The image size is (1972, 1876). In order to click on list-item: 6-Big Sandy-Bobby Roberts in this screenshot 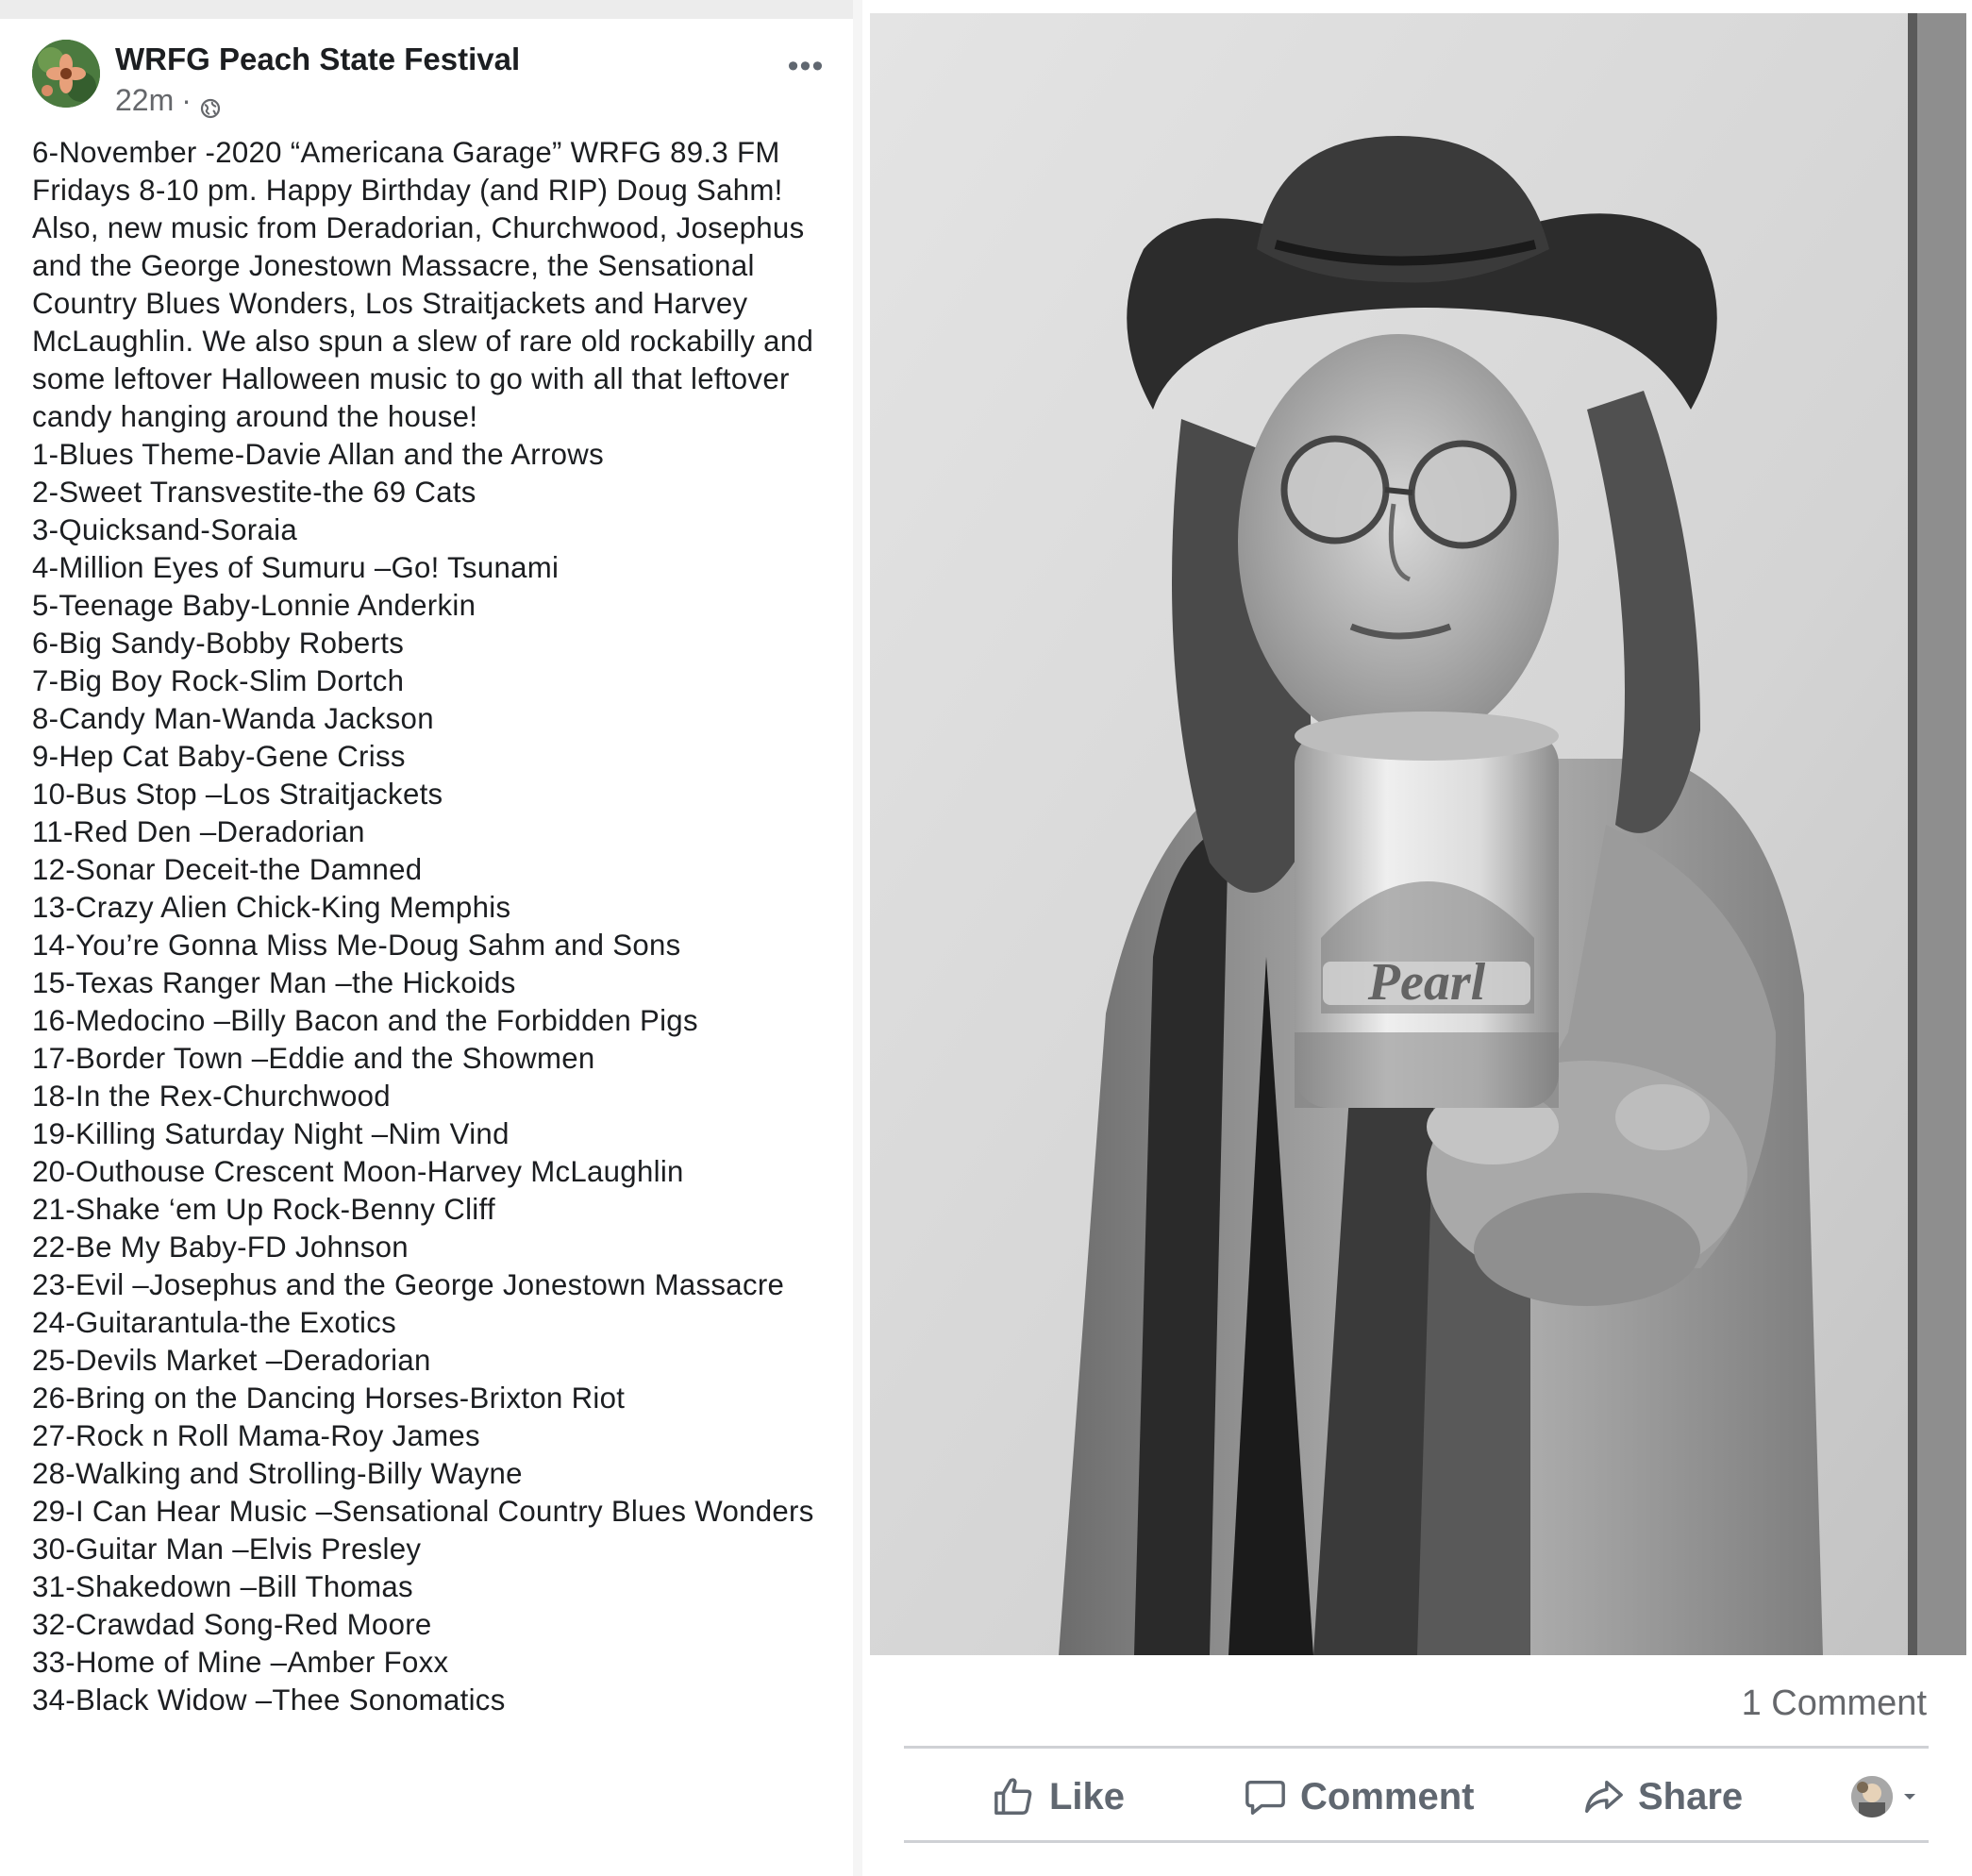, I will do `click(218, 643)`.